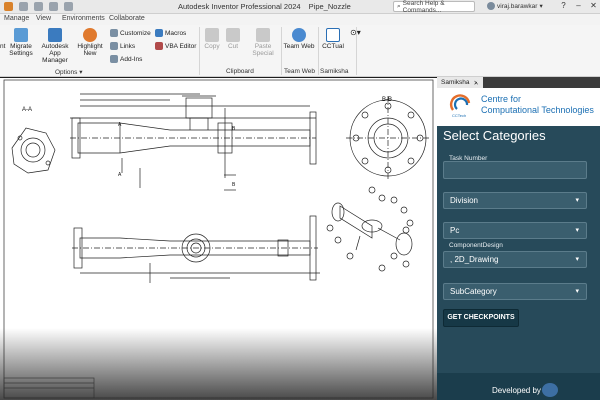 This screenshot has height=400, width=600. I want to click on add-ins-button: Add-Ins, so click(126, 59).